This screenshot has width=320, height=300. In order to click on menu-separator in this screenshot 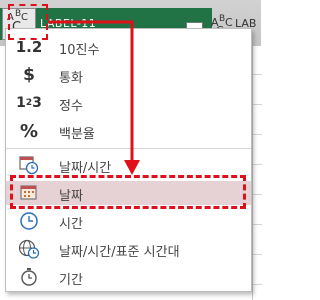, I will do `click(128, 148)`.